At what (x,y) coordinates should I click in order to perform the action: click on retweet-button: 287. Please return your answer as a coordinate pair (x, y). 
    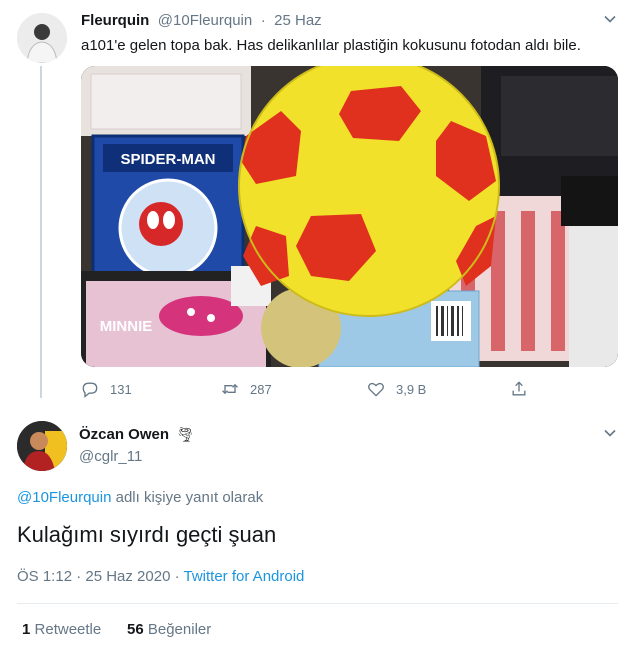
    Looking at the image, I should click on (246, 389).